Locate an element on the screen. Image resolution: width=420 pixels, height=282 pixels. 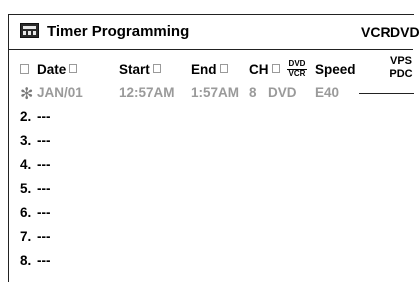
column-header-media: DVD VCR is located at coordinates (297, 69).